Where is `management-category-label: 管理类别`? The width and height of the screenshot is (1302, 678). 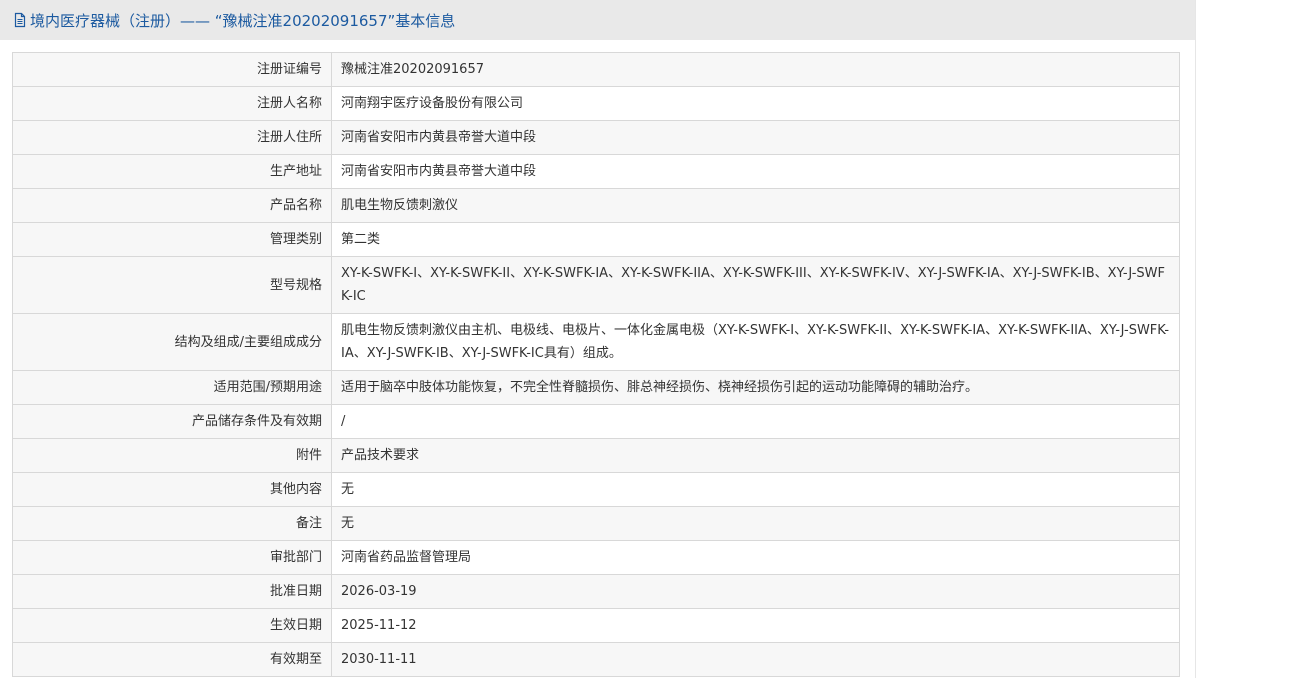
management-category-label: 管理类别 is located at coordinates (172, 239).